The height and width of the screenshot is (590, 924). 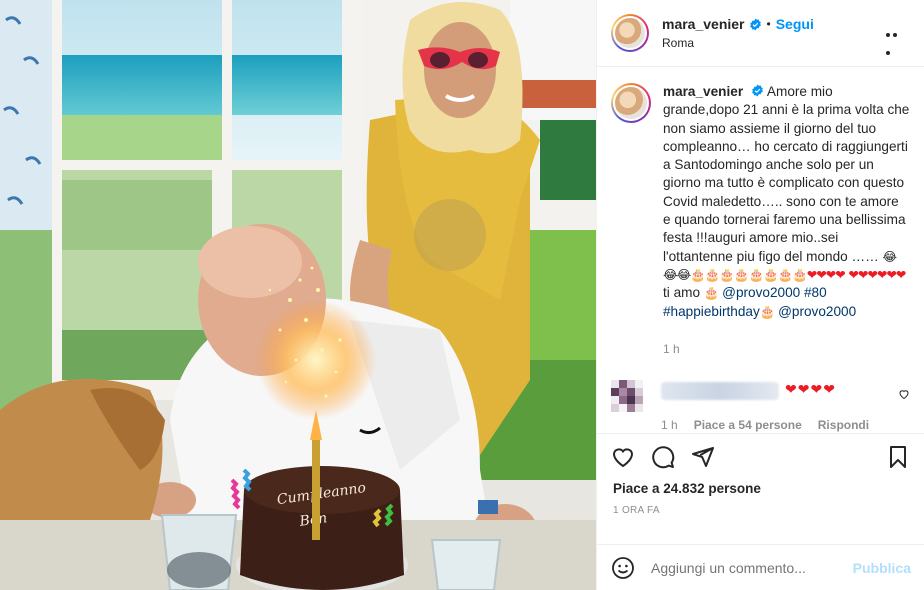 I want to click on comment-reply-button: Rispondi, so click(x=843, y=425).